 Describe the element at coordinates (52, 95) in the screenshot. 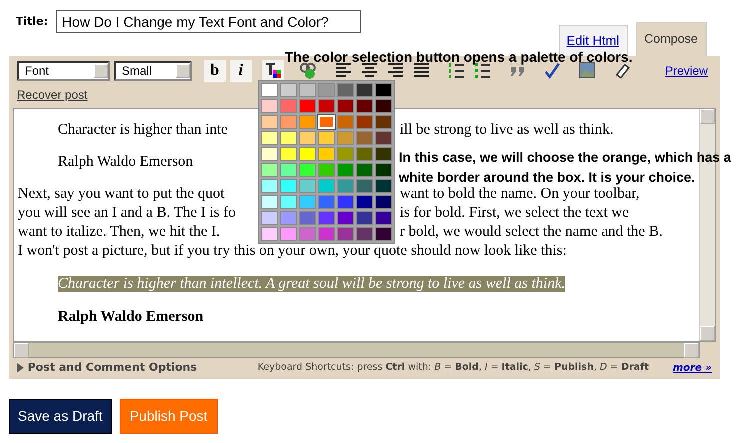

I see `recover-post-link: Recover post` at that location.